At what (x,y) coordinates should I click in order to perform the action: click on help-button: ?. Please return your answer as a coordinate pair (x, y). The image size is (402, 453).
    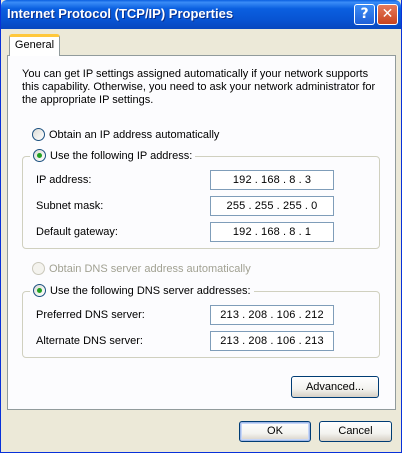
    Looking at the image, I should click on (364, 14).